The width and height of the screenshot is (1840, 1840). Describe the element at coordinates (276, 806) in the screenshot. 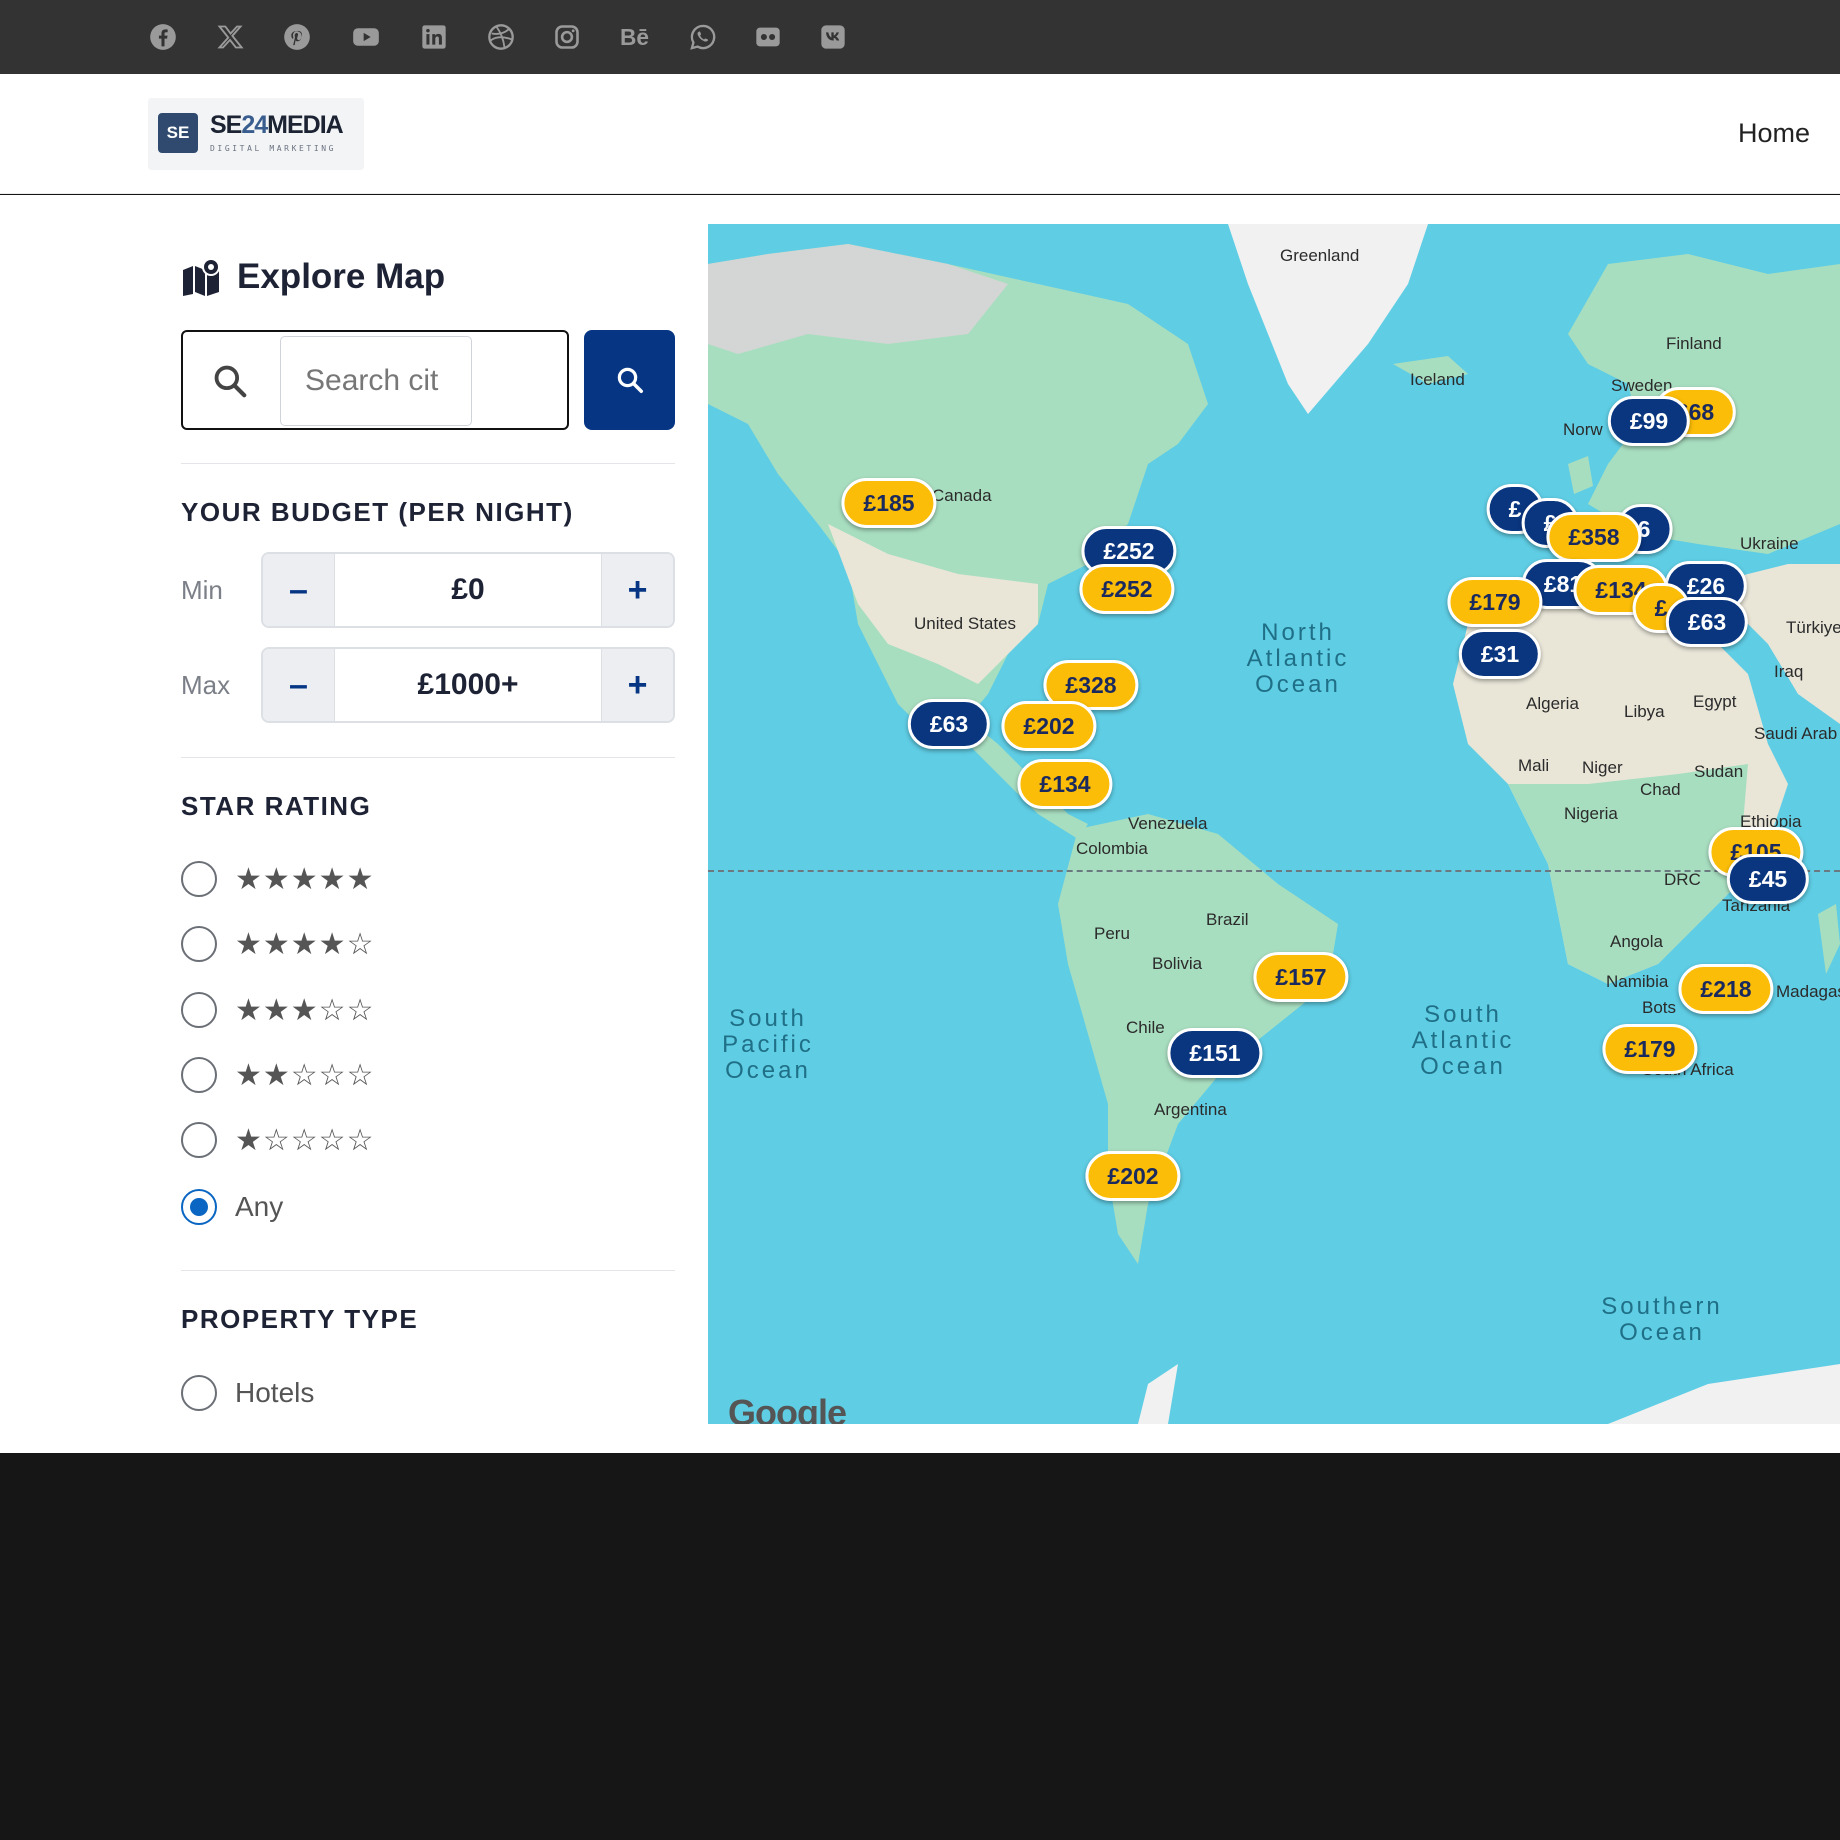

I see `star-rating-title: STAR RATING` at that location.